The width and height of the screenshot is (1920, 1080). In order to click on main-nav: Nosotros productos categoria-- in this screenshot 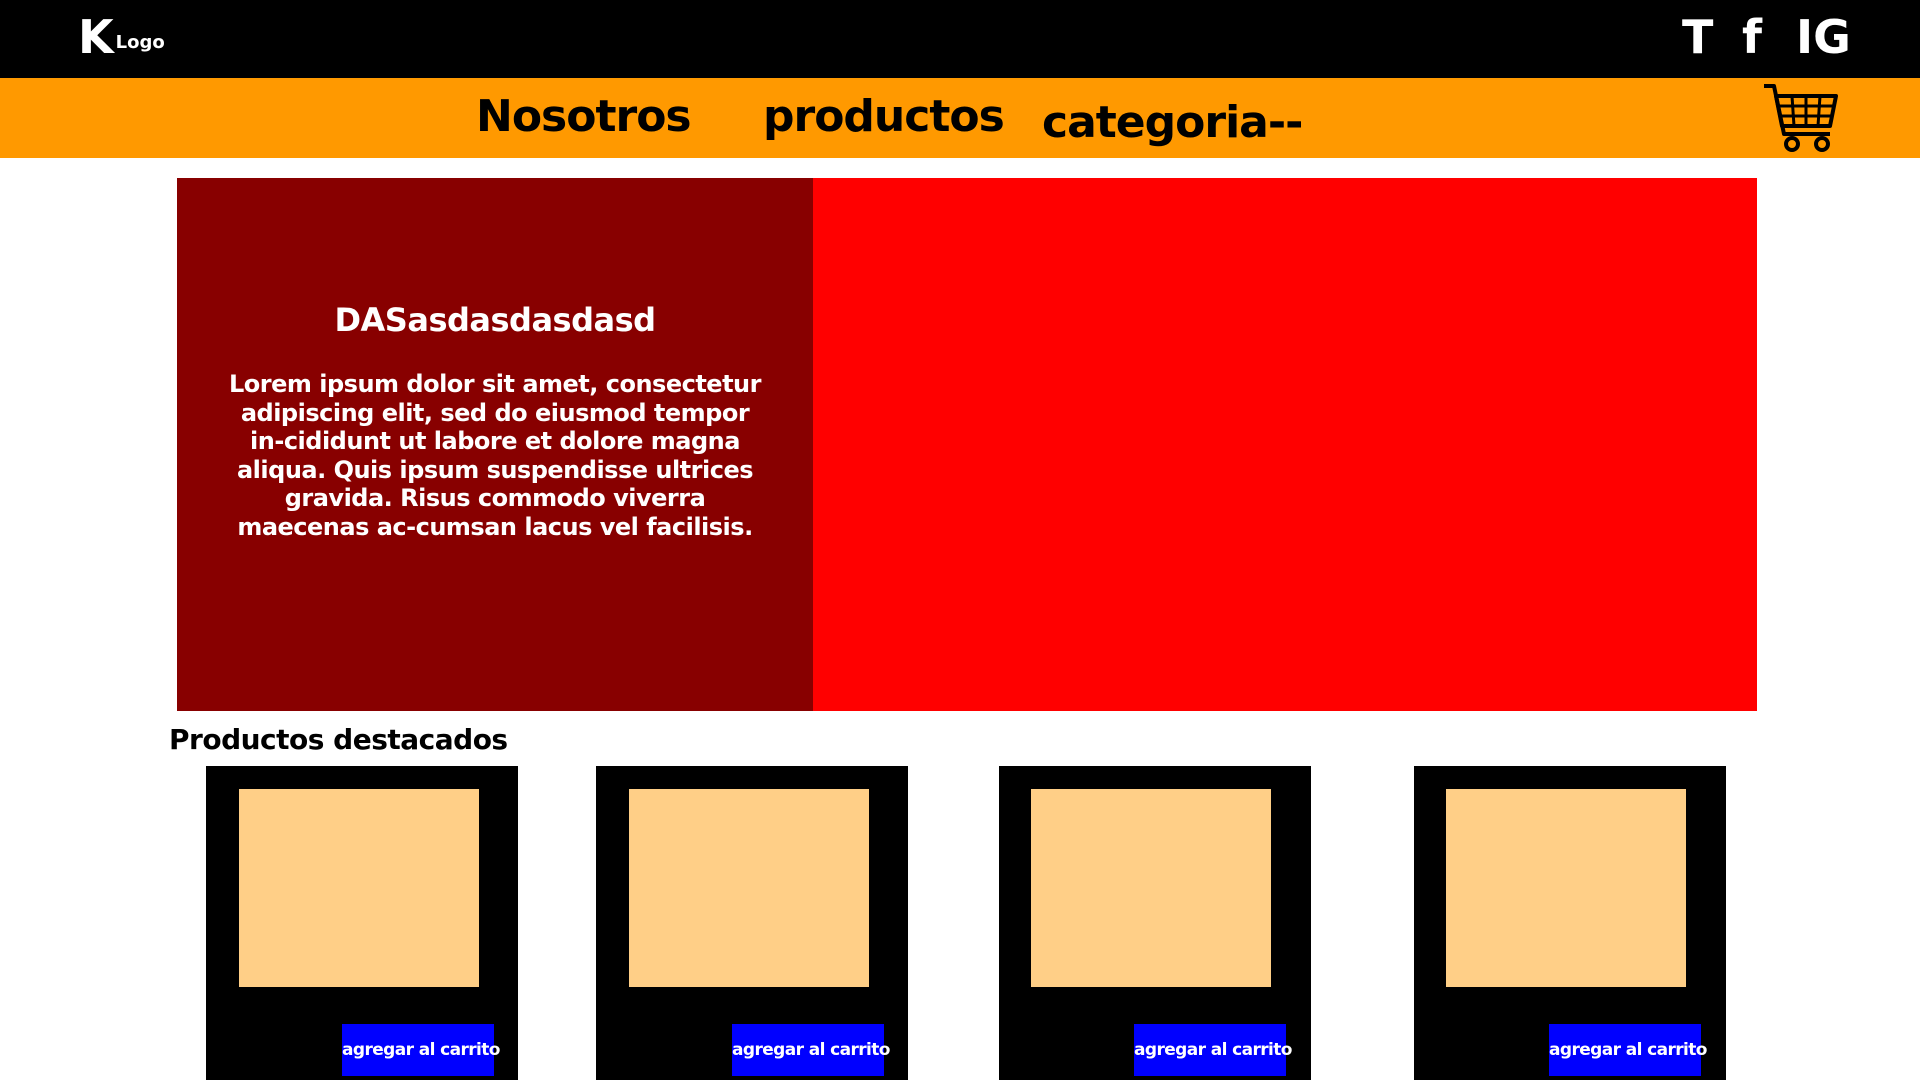, I will do `click(960, 118)`.